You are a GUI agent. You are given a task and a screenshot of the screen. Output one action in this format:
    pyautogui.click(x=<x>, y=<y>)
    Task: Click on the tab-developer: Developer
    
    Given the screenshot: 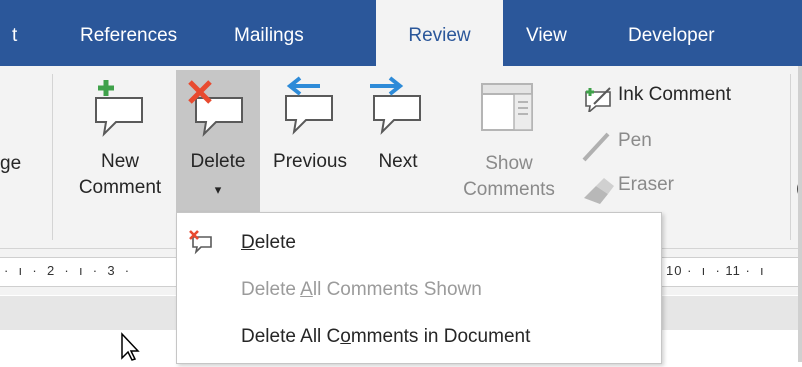 What is the action you would take?
    pyautogui.click(x=671, y=33)
    